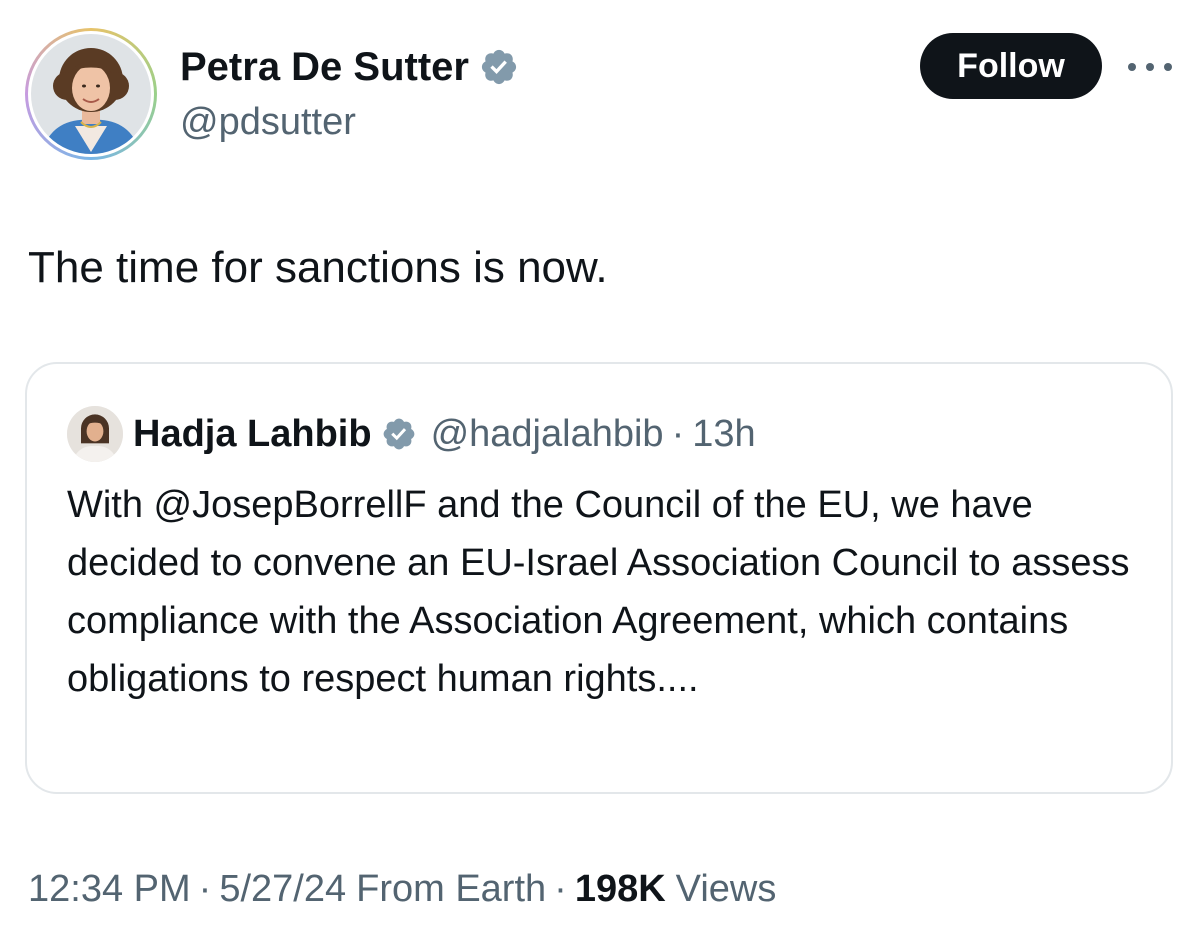 The image size is (1200, 943). Describe the element at coordinates (1011, 66) in the screenshot. I see `follow-button: Follow` at that location.